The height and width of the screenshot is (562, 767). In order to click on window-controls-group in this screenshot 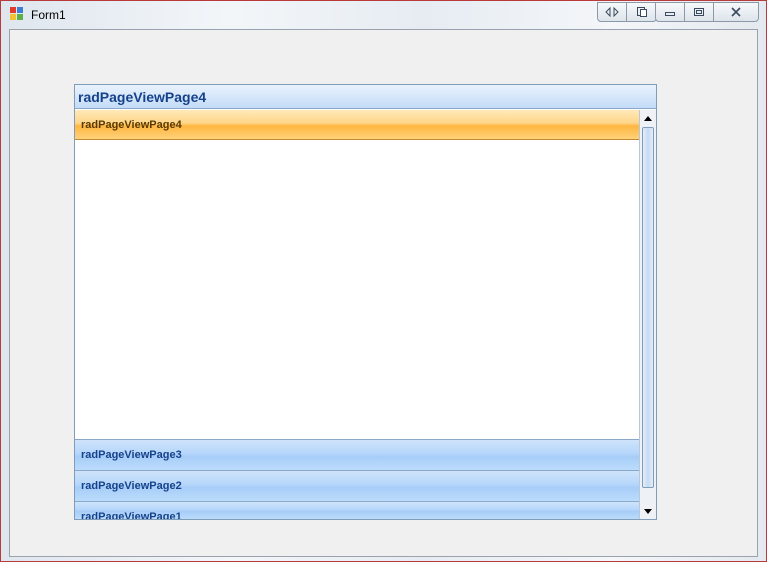, I will do `click(707, 12)`.